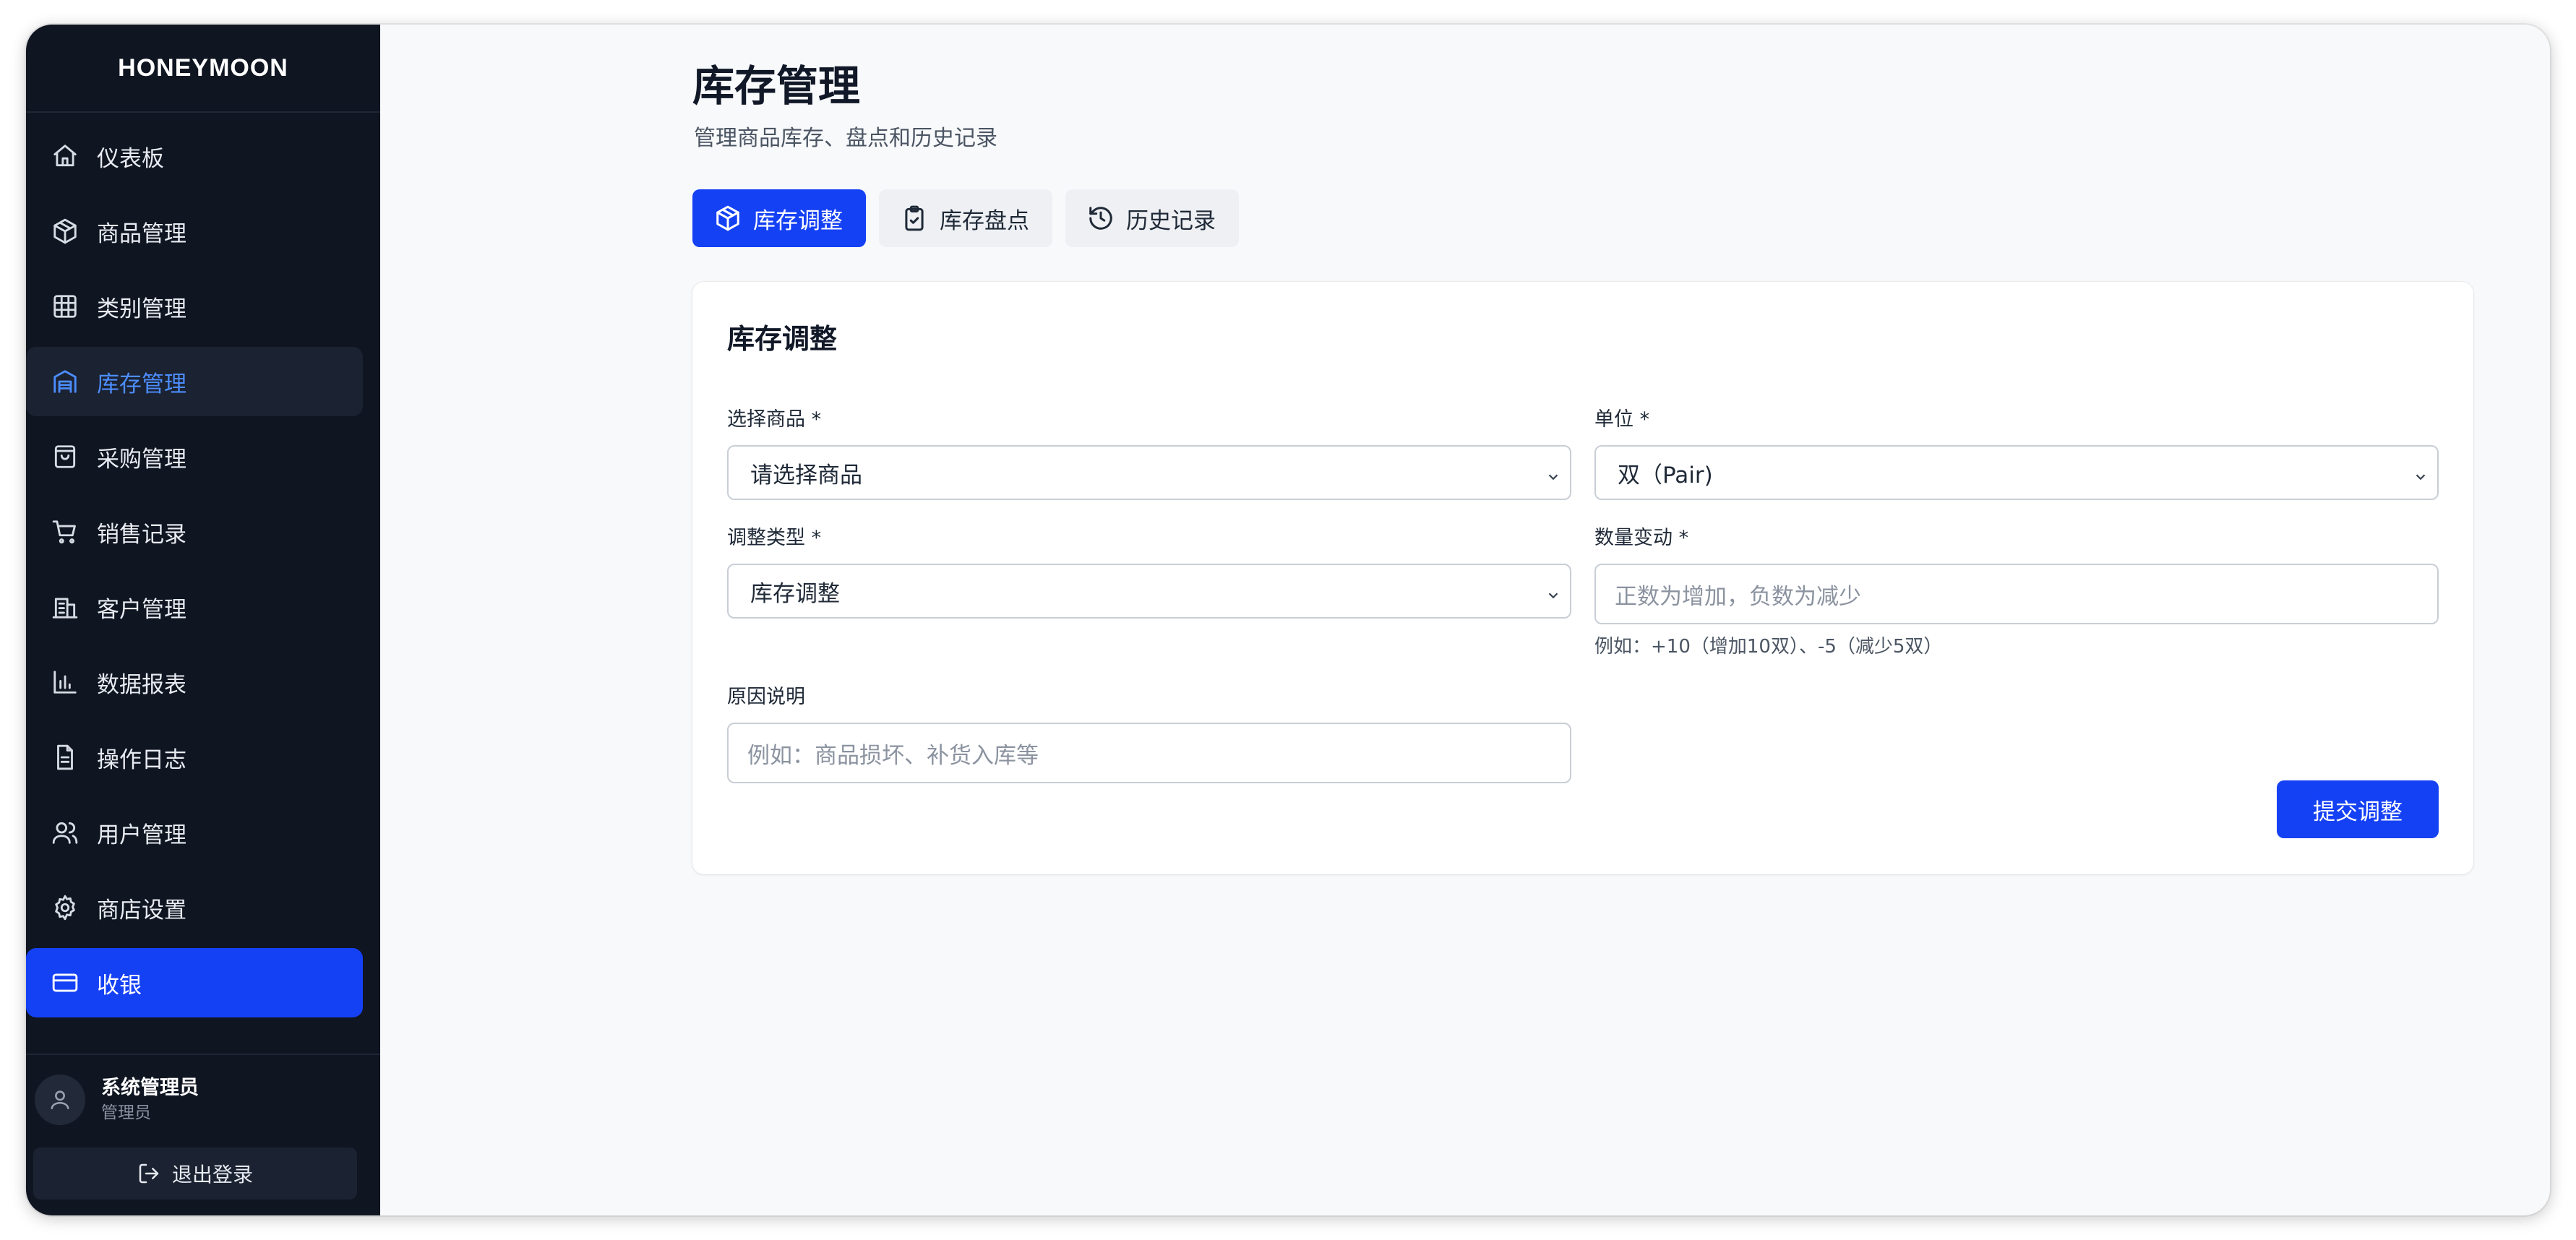 The height and width of the screenshot is (1240, 2576). Describe the element at coordinates (194, 757) in the screenshot. I see `sidebar-item-logs: 操作日志` at that location.